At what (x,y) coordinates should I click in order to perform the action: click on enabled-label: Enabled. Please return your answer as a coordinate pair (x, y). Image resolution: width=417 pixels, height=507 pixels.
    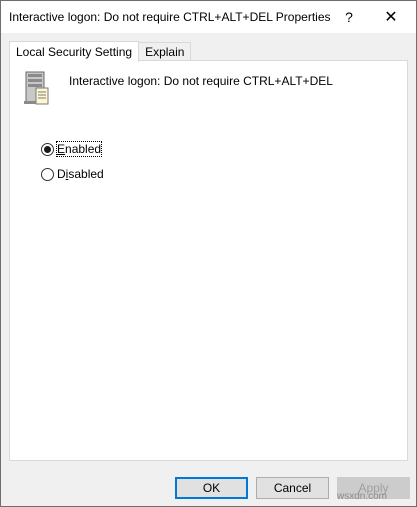
    Looking at the image, I should click on (79, 149).